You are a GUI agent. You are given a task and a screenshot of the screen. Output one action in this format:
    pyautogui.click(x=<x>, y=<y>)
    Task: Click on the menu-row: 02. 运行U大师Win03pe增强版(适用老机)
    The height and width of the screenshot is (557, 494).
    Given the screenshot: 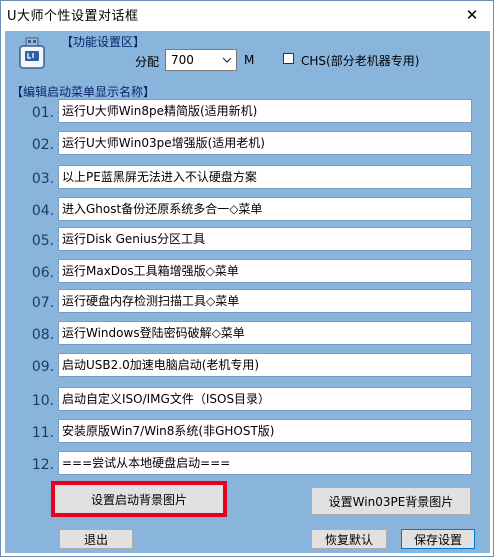 What is the action you would take?
    pyautogui.click(x=247, y=145)
    